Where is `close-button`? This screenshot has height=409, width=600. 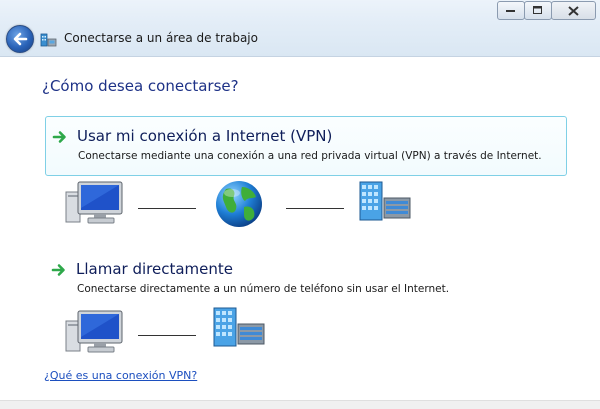
close-button is located at coordinates (573, 10).